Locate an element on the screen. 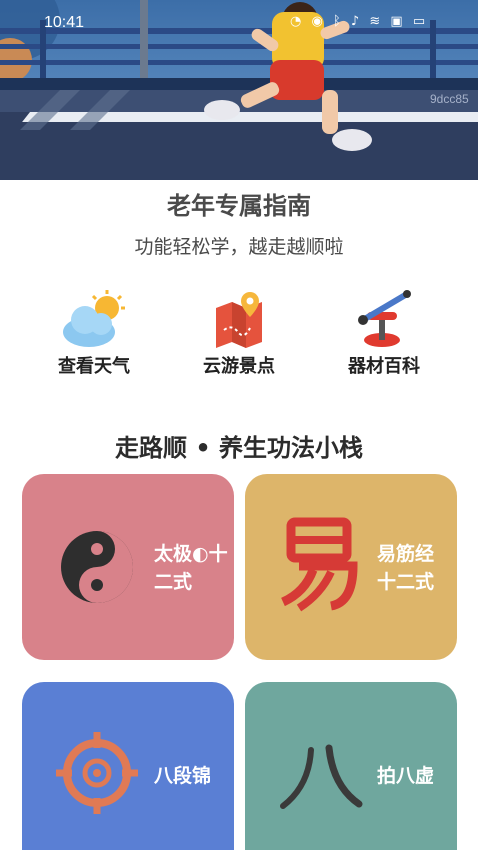 Image resolution: width=478 pixels, height=850 pixels. status-time: 10:41 is located at coordinates (64, 22).